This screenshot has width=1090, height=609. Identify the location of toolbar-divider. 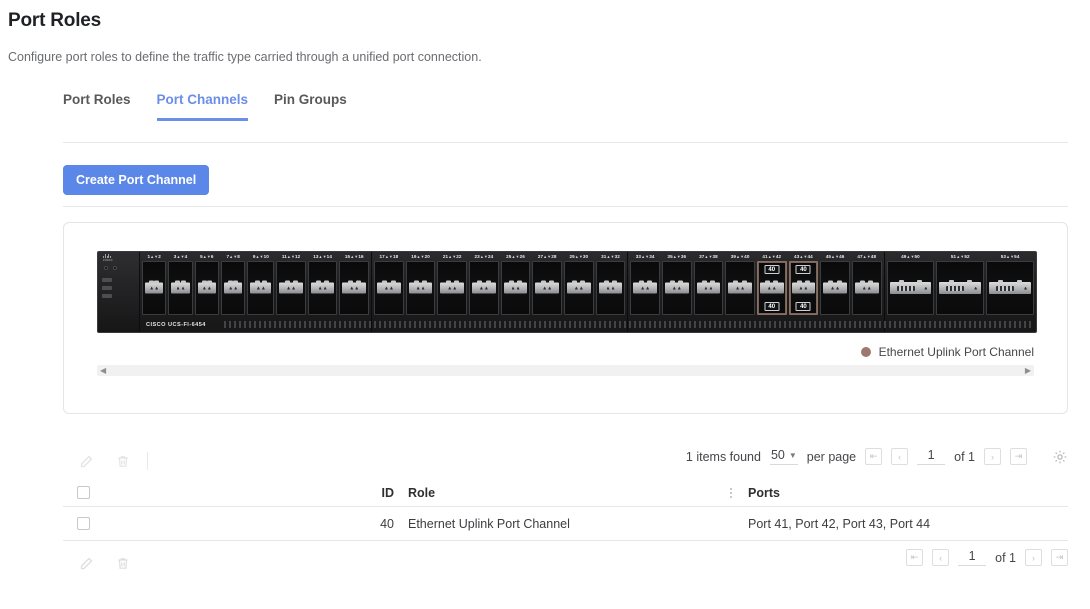
(147, 461).